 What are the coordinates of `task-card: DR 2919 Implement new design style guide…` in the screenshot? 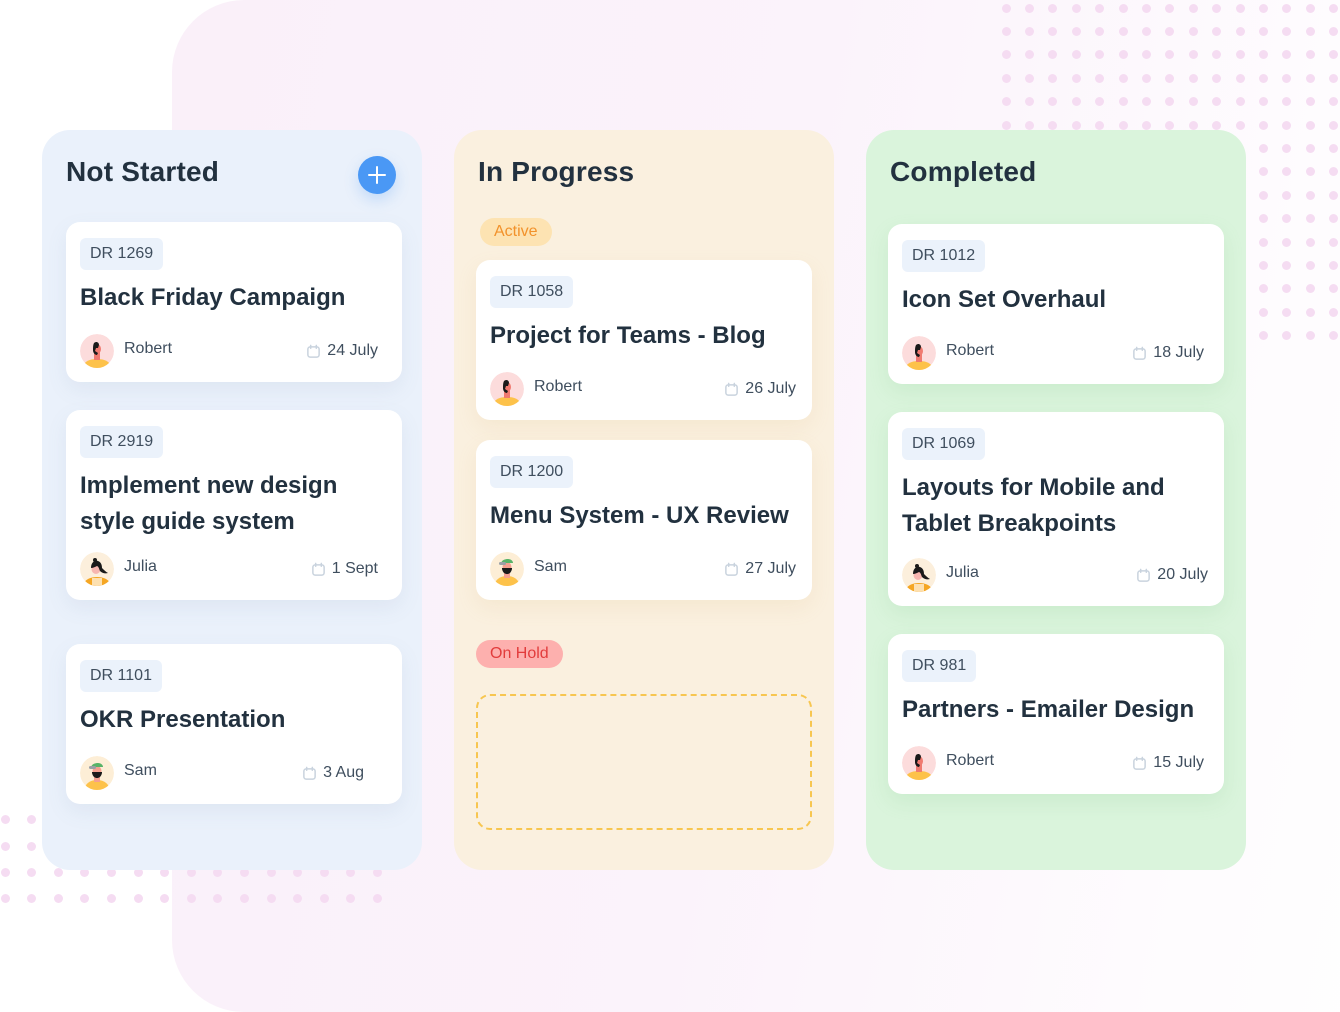 It's located at (234, 505).